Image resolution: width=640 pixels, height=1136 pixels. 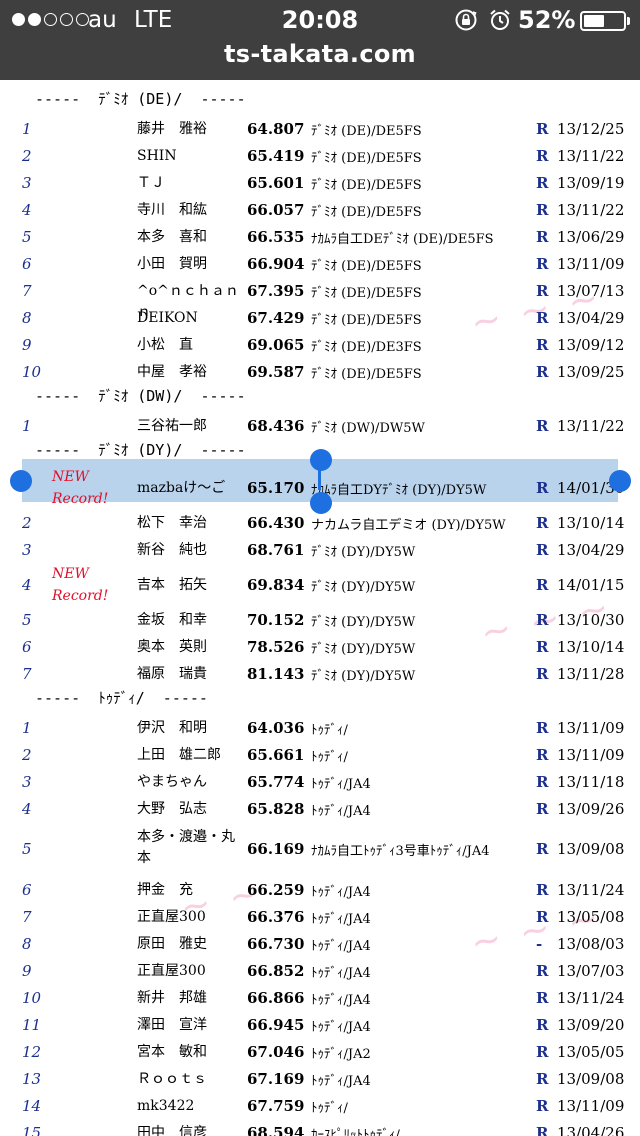 What do you see at coordinates (500, 19) in the screenshot?
I see `alarm-icon` at bounding box center [500, 19].